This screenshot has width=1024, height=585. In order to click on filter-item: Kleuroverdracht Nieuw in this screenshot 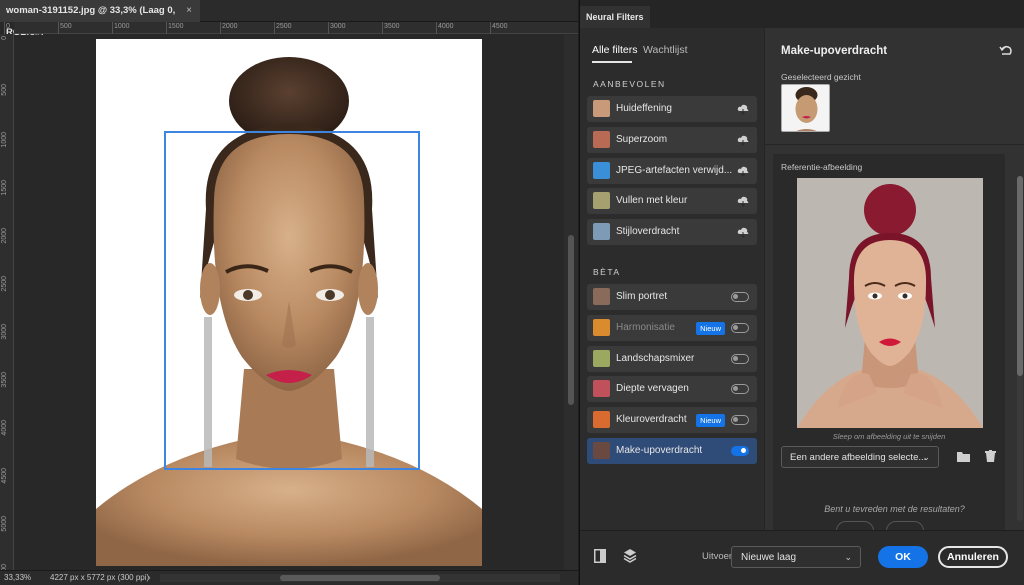, I will do `click(672, 420)`.